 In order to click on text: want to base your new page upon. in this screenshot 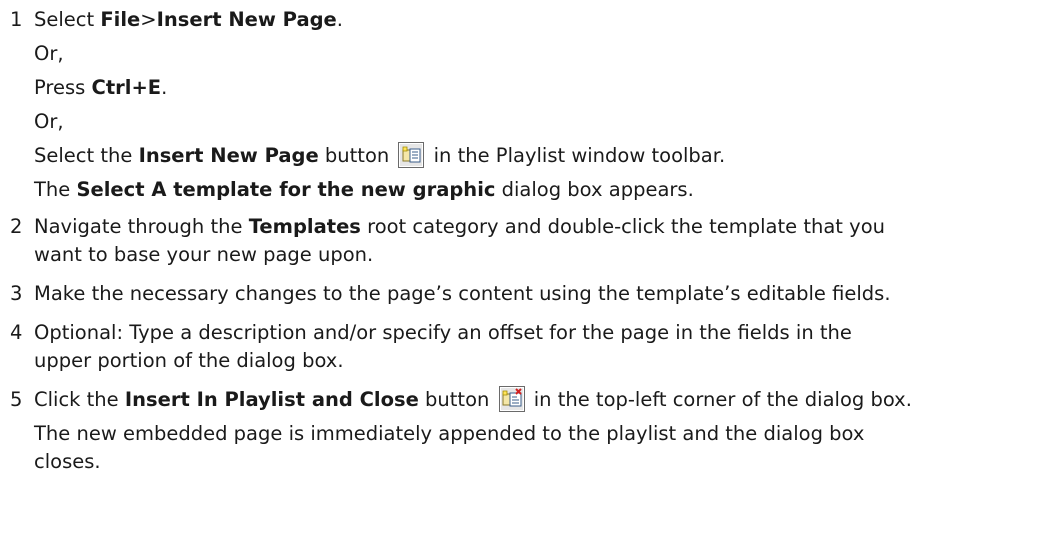, I will do `click(204, 254)`.